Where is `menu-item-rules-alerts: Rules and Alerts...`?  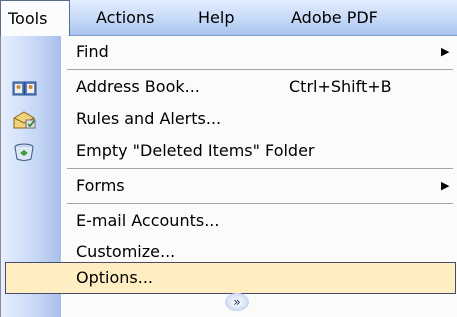
menu-item-rules-alerts: Rules and Alerts... is located at coordinates (229, 119).